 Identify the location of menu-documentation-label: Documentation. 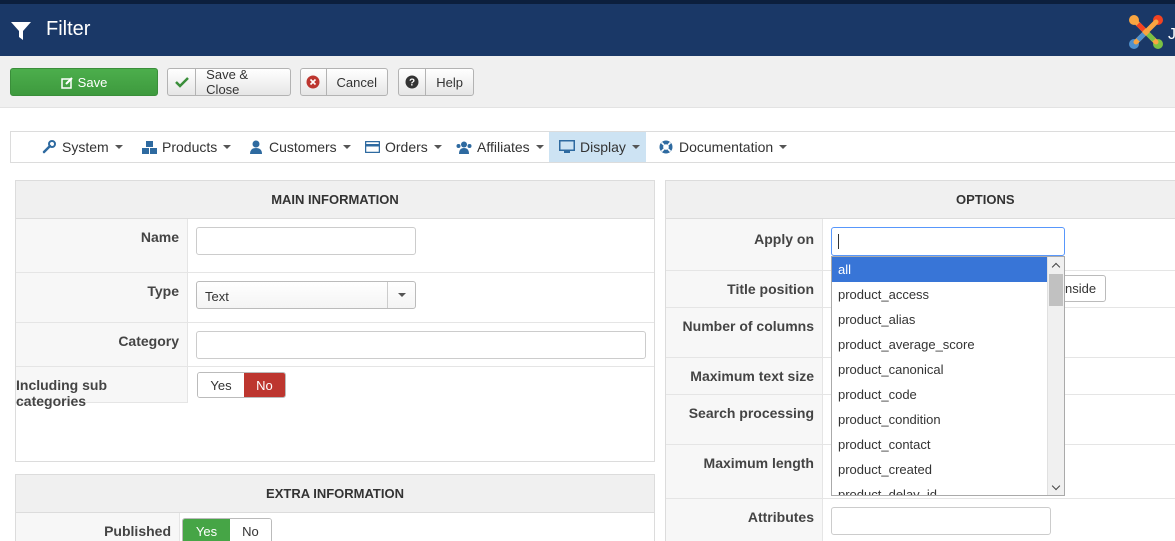
(726, 147).